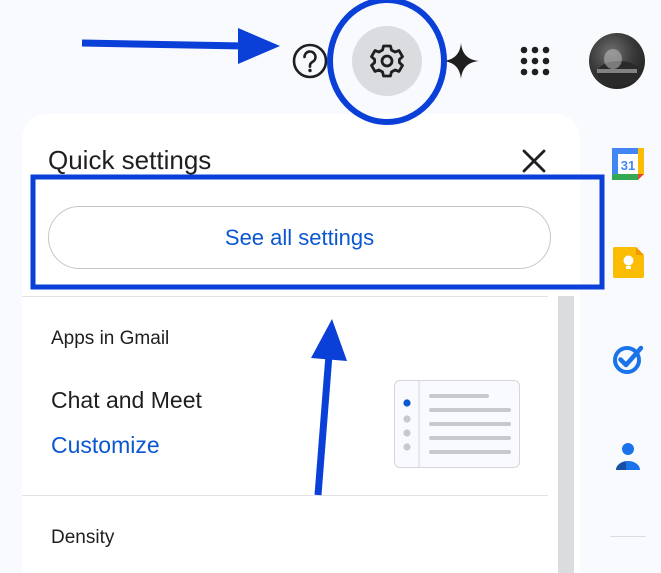 This screenshot has height=573, width=661. What do you see at coordinates (83, 537) in the screenshot?
I see `density-heading: Density` at bounding box center [83, 537].